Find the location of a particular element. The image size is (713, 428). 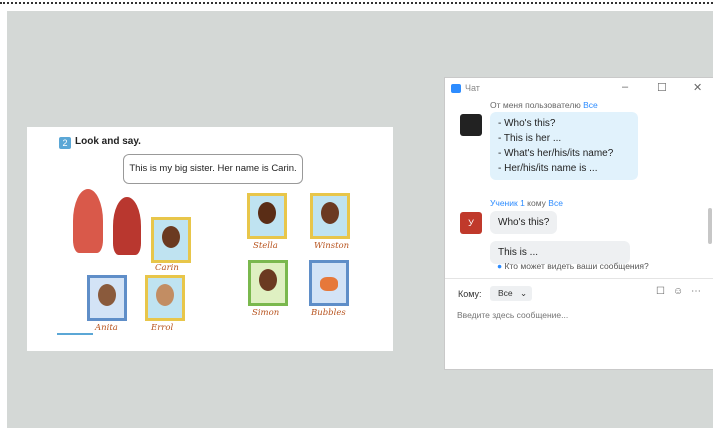

photo-carin is located at coordinates (171, 240).